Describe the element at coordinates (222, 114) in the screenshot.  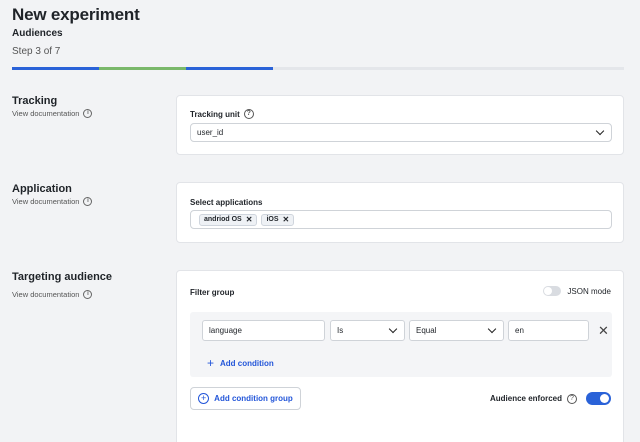
I see `tracking-unit-label: Tracking unit ?` at that location.